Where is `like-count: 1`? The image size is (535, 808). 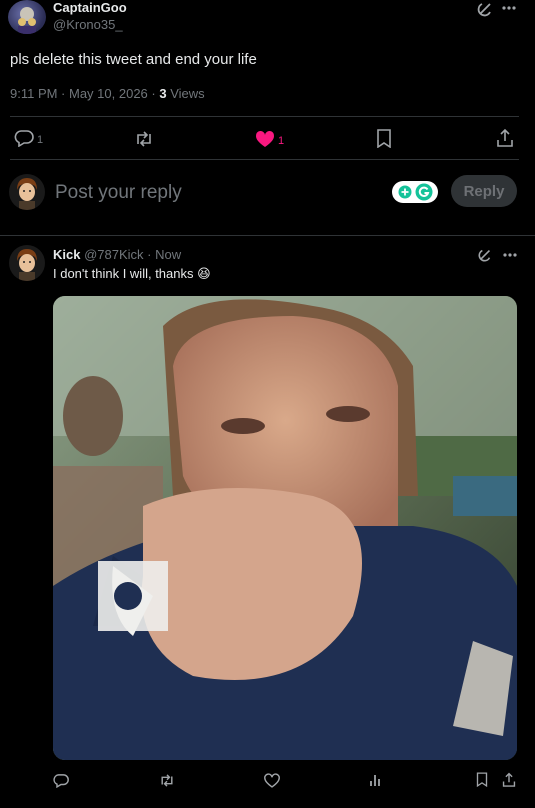
like-count: 1 is located at coordinates (281, 141).